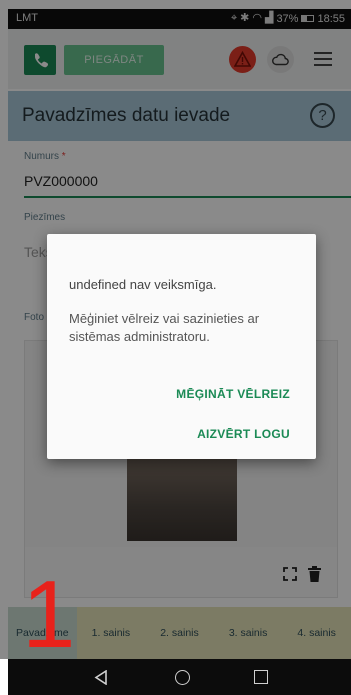 The image size is (351, 695). What do you see at coordinates (243, 434) in the screenshot?
I see `close-dialog-button: AIZVĒRT LOGU` at bounding box center [243, 434].